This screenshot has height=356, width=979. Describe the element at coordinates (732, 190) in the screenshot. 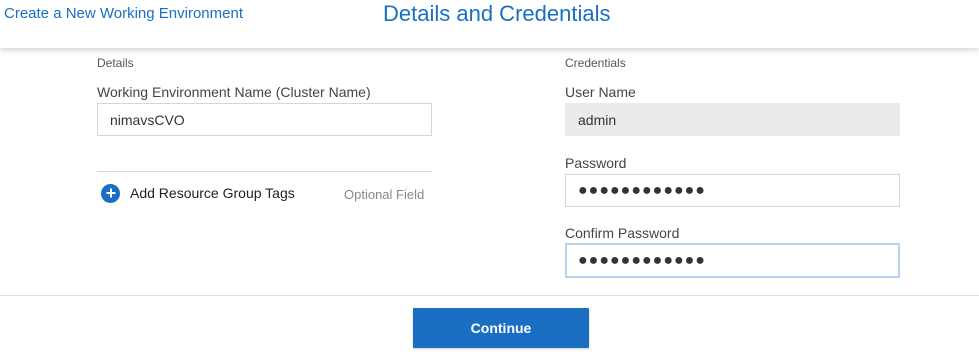

I see `password-input` at that location.